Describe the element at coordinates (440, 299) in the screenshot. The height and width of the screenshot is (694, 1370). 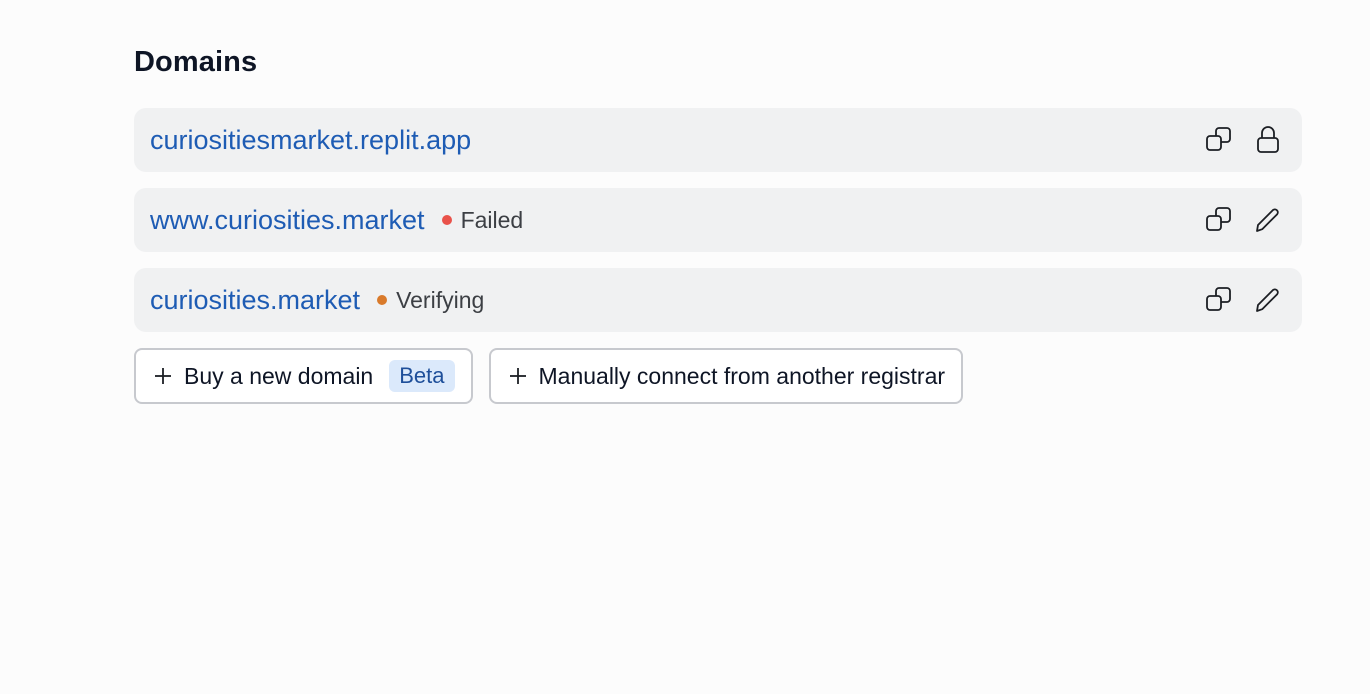
I see `status-label: Verifying` at that location.